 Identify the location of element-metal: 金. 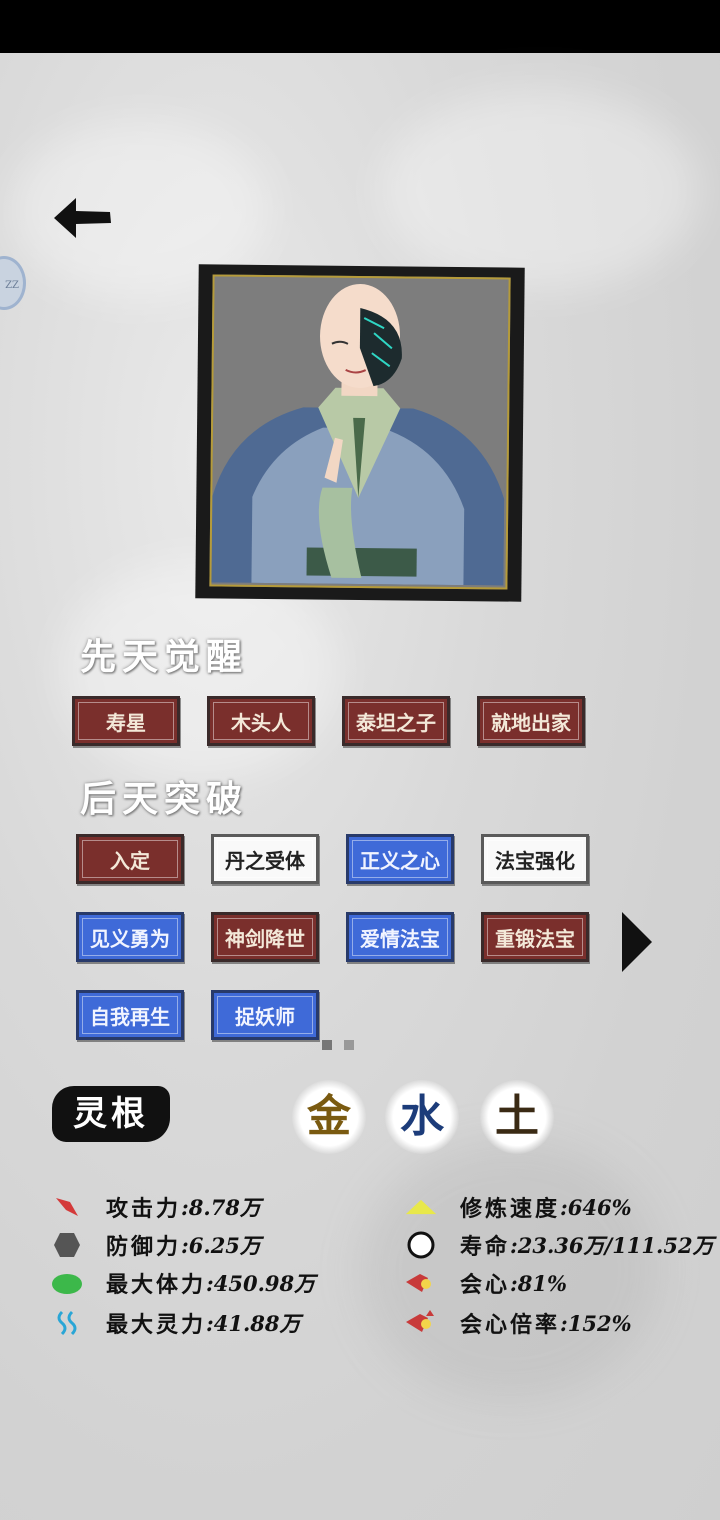
(329, 1117).